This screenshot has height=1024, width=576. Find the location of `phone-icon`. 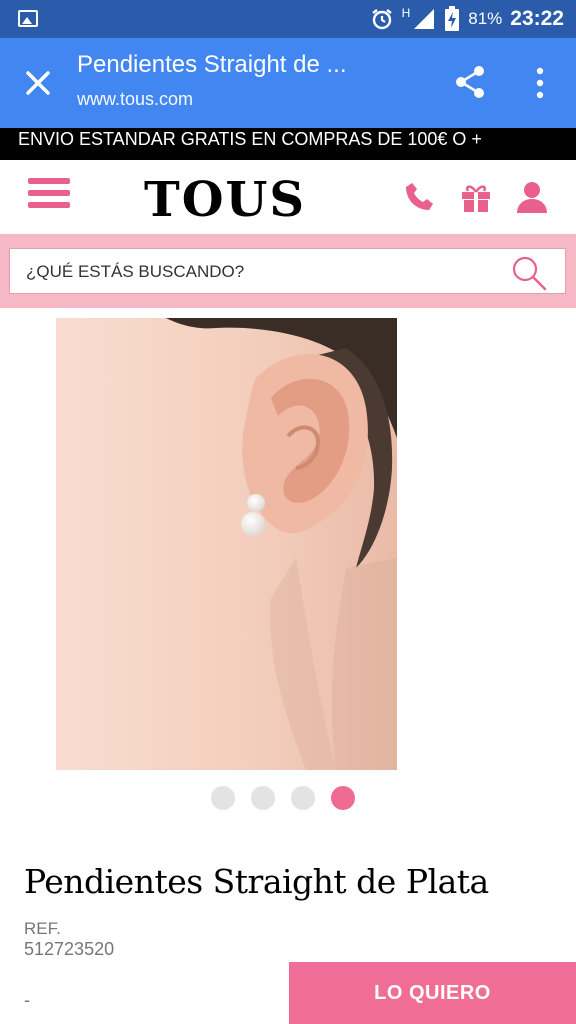

phone-icon is located at coordinates (419, 197).